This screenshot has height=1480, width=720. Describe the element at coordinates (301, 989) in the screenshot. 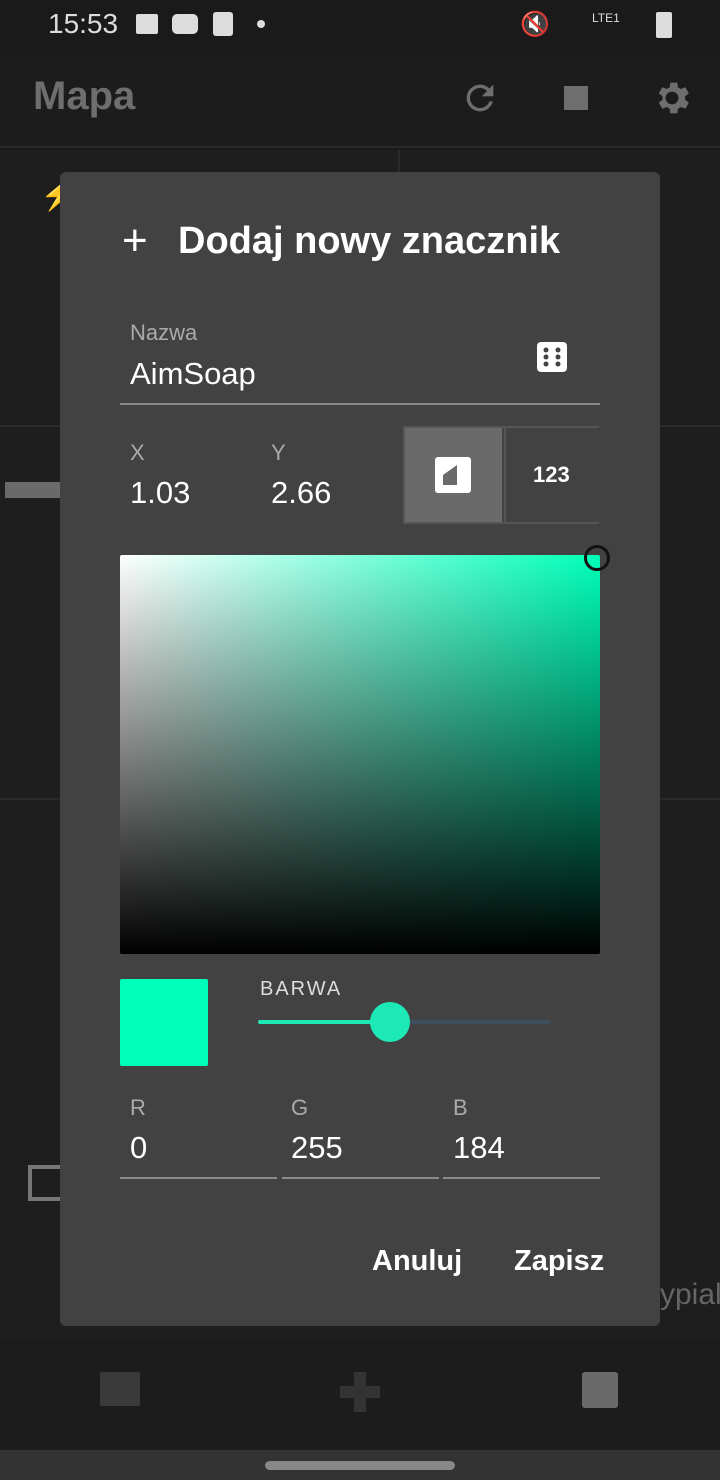

I see `hue-label: BARWA` at that location.